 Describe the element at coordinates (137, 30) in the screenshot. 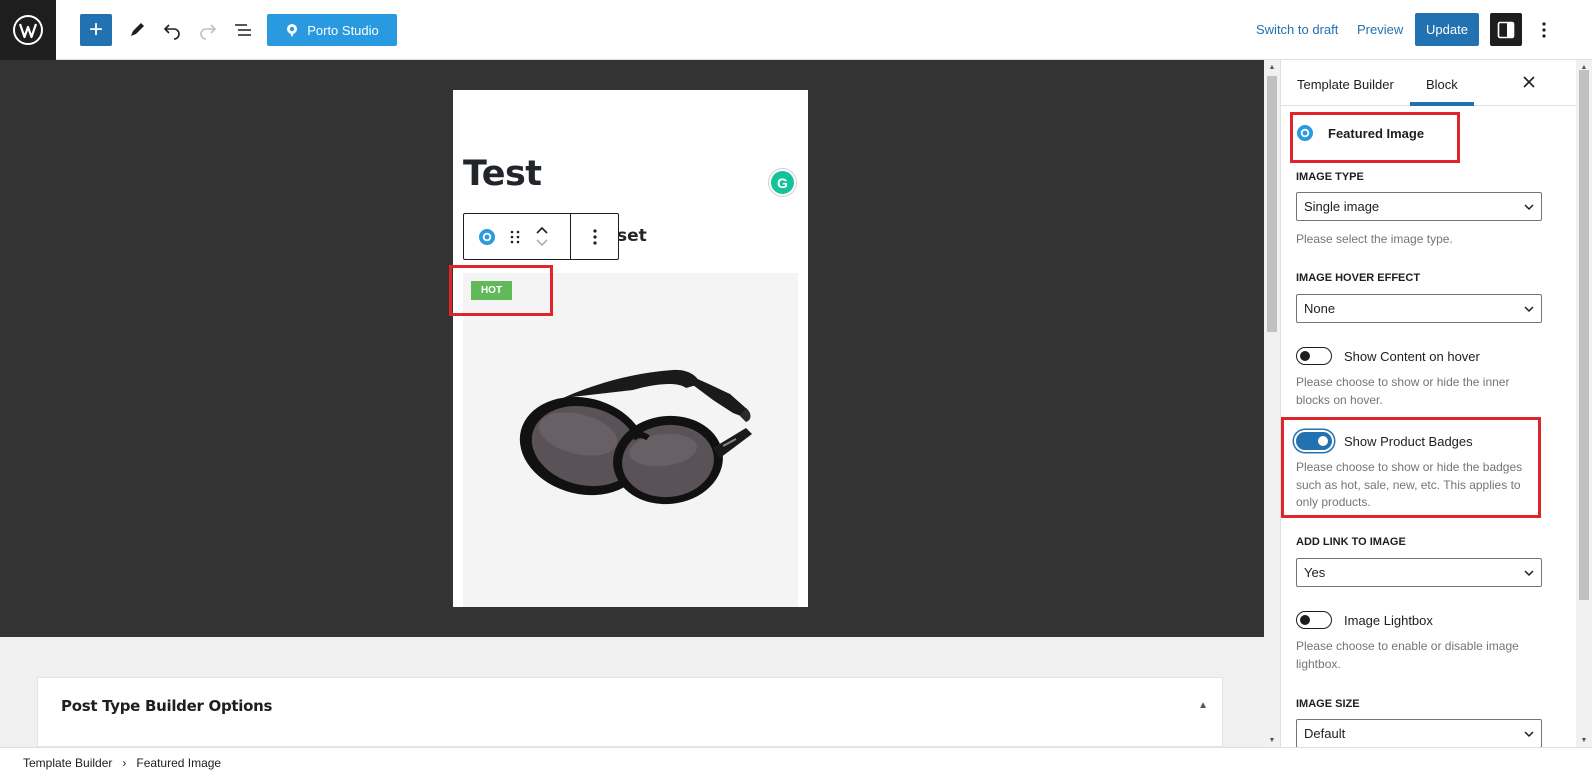

I see `pencil-icon` at that location.